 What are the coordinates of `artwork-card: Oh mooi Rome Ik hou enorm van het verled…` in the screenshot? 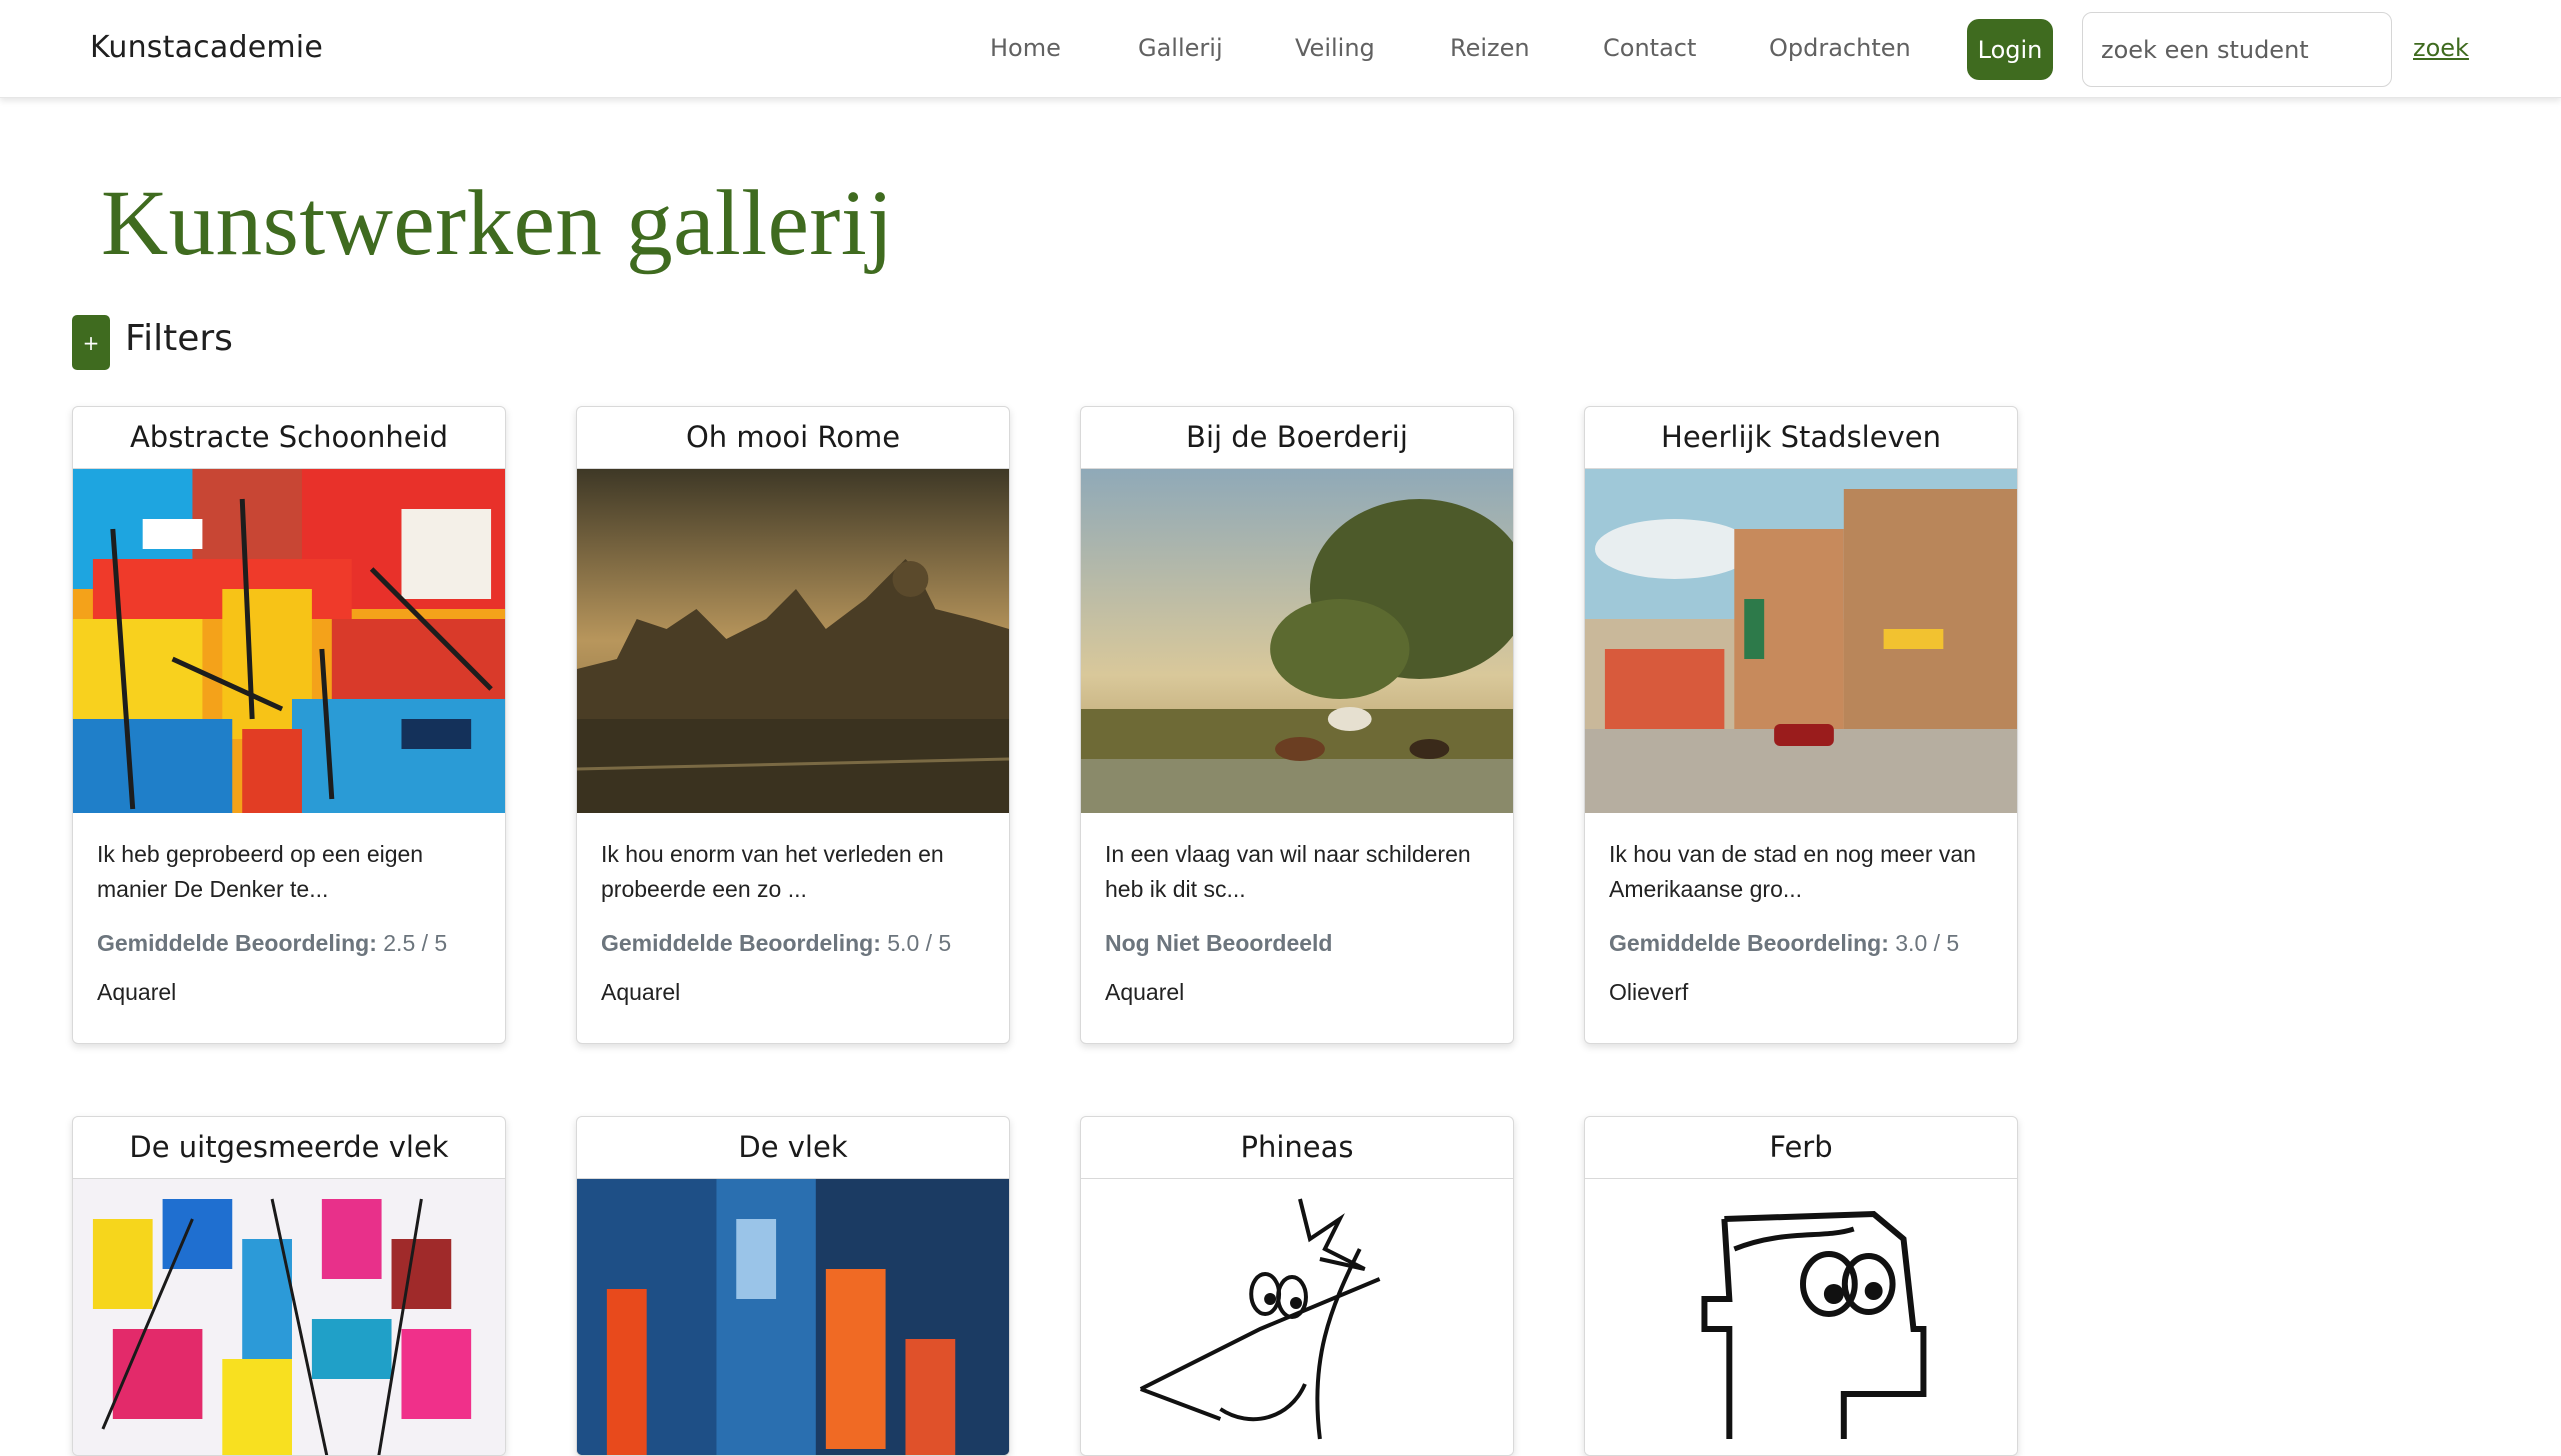 It's located at (793, 725).